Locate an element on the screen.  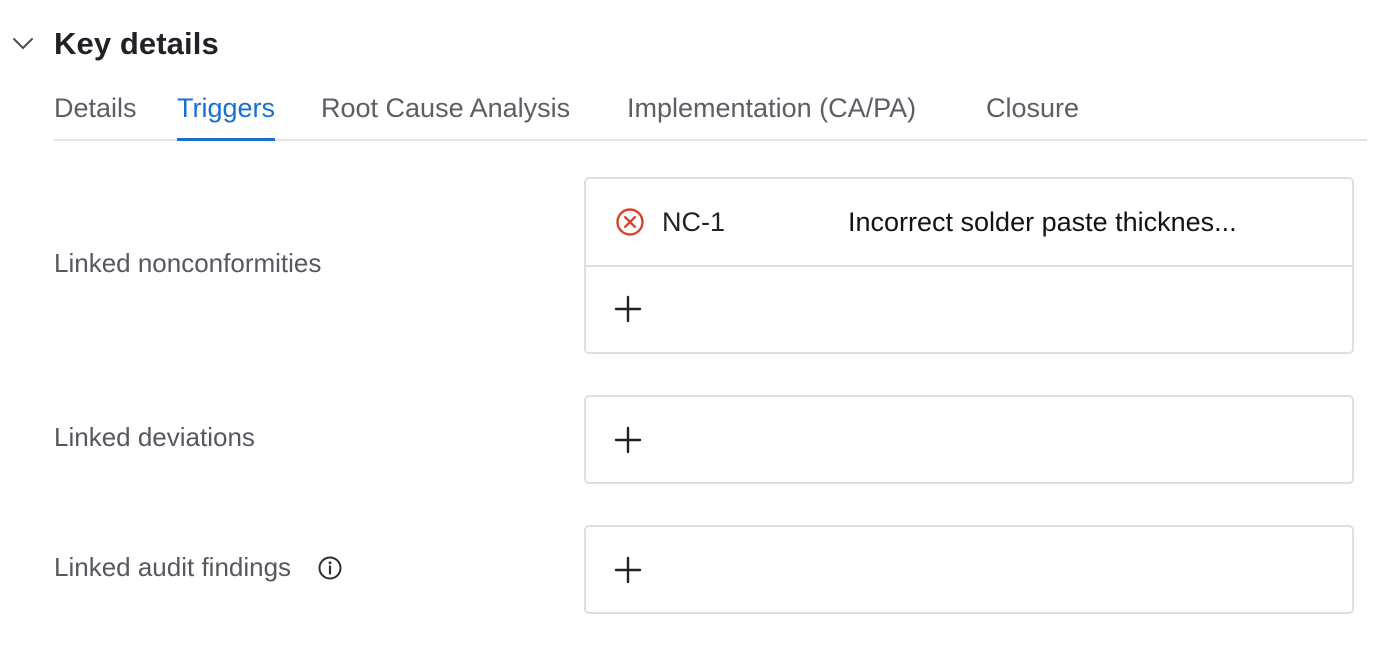
tab-closure: Closure is located at coordinates (1032, 111).